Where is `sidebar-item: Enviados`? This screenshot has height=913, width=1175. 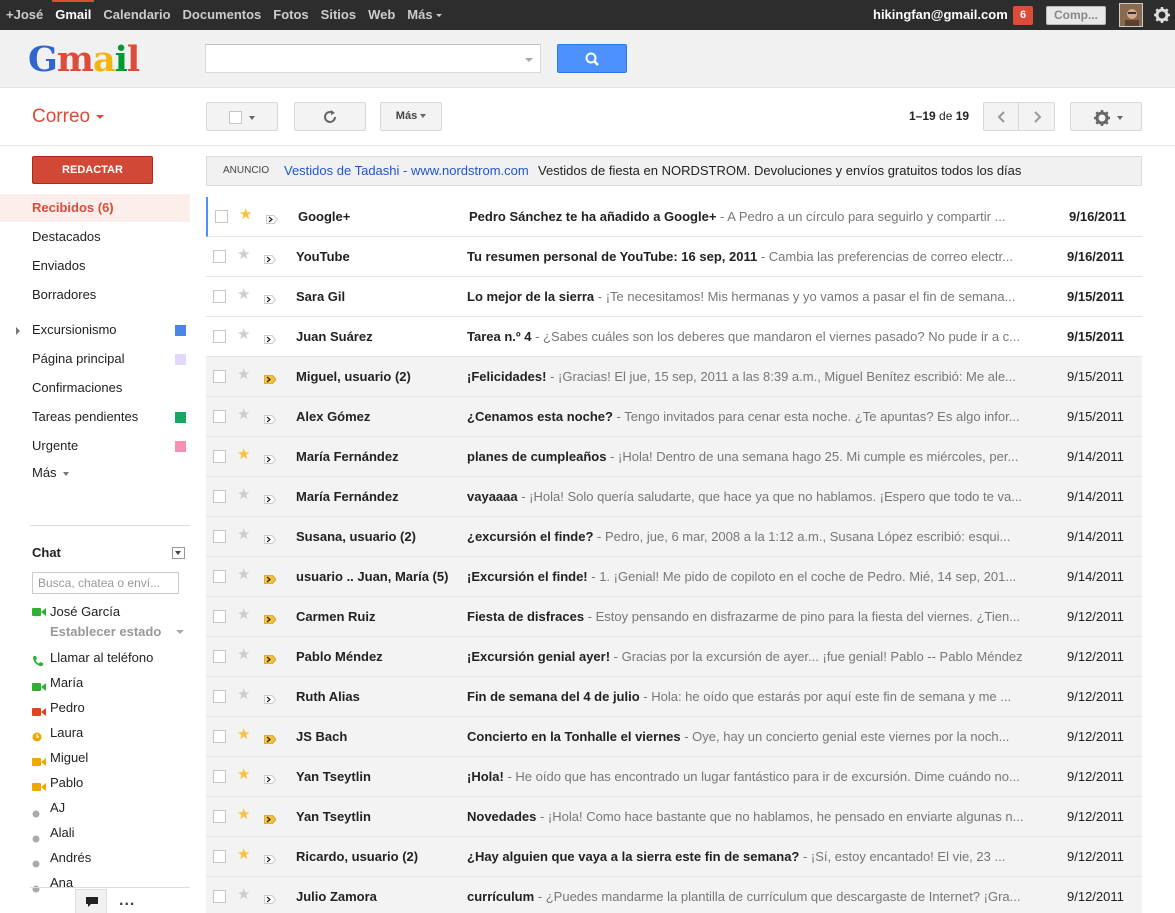 sidebar-item: Enviados is located at coordinates (95, 266).